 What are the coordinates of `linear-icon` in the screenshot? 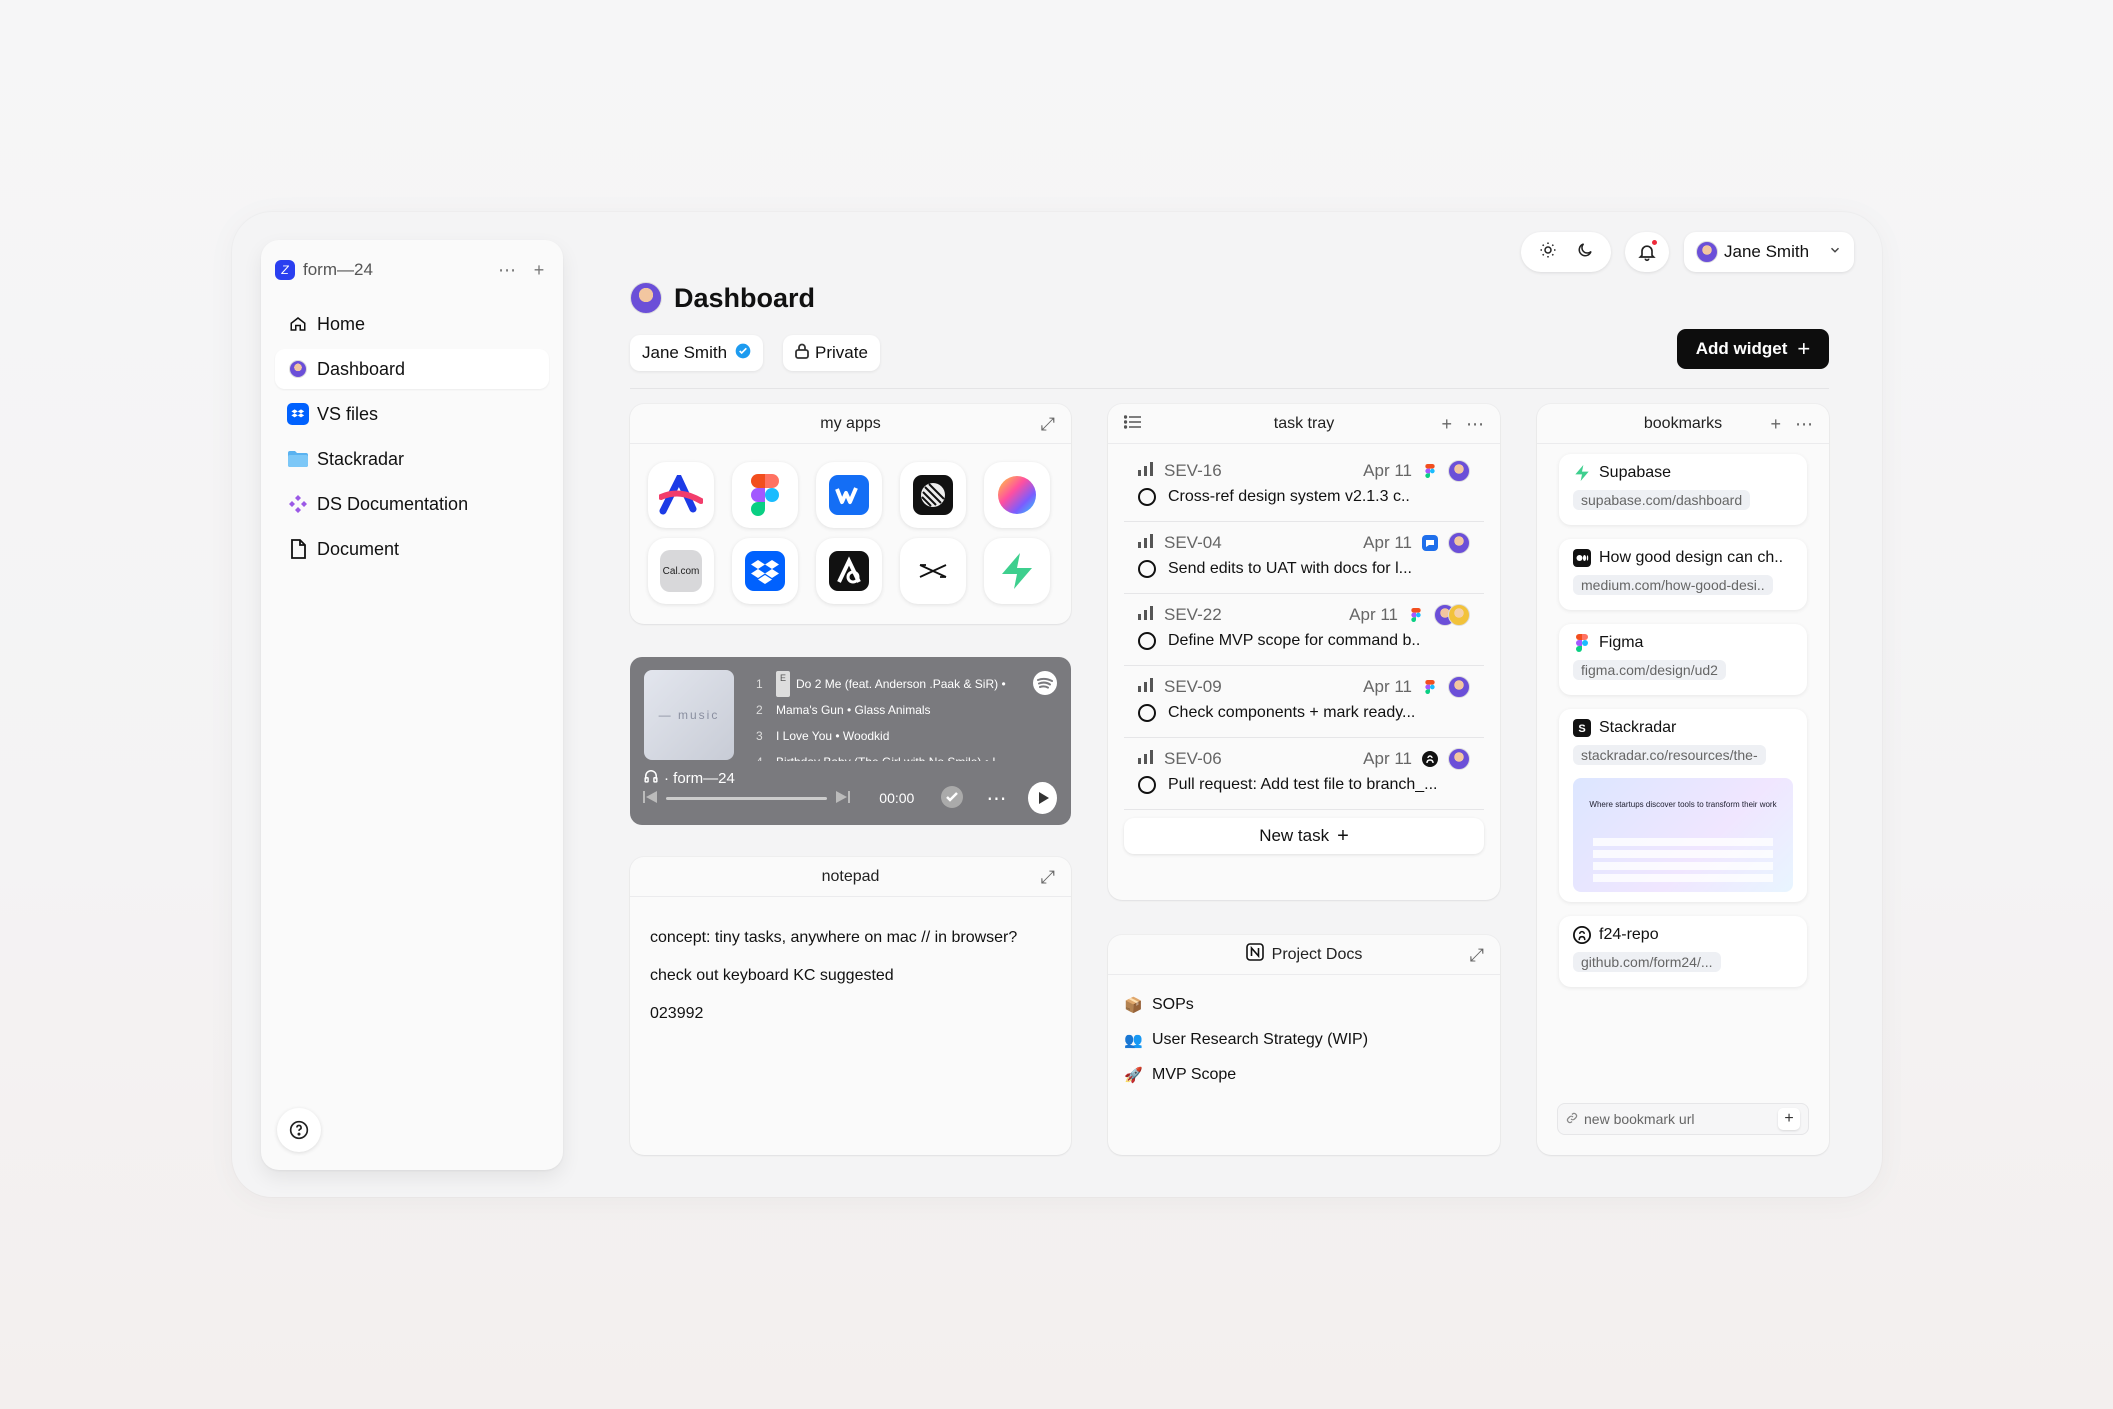 It's located at (933, 495).